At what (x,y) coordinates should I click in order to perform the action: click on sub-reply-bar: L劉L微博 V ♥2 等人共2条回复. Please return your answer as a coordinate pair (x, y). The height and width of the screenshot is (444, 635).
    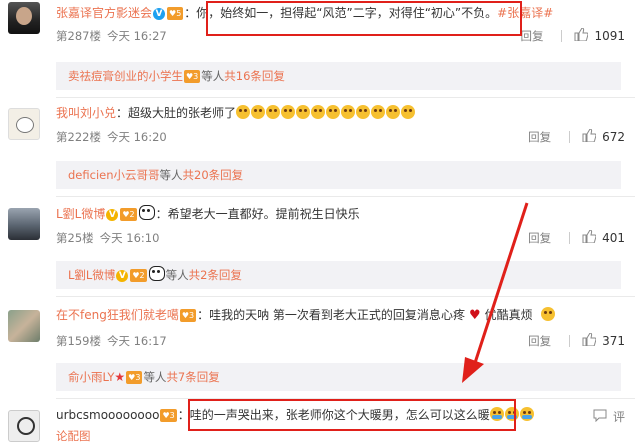
    Looking at the image, I should click on (338, 275).